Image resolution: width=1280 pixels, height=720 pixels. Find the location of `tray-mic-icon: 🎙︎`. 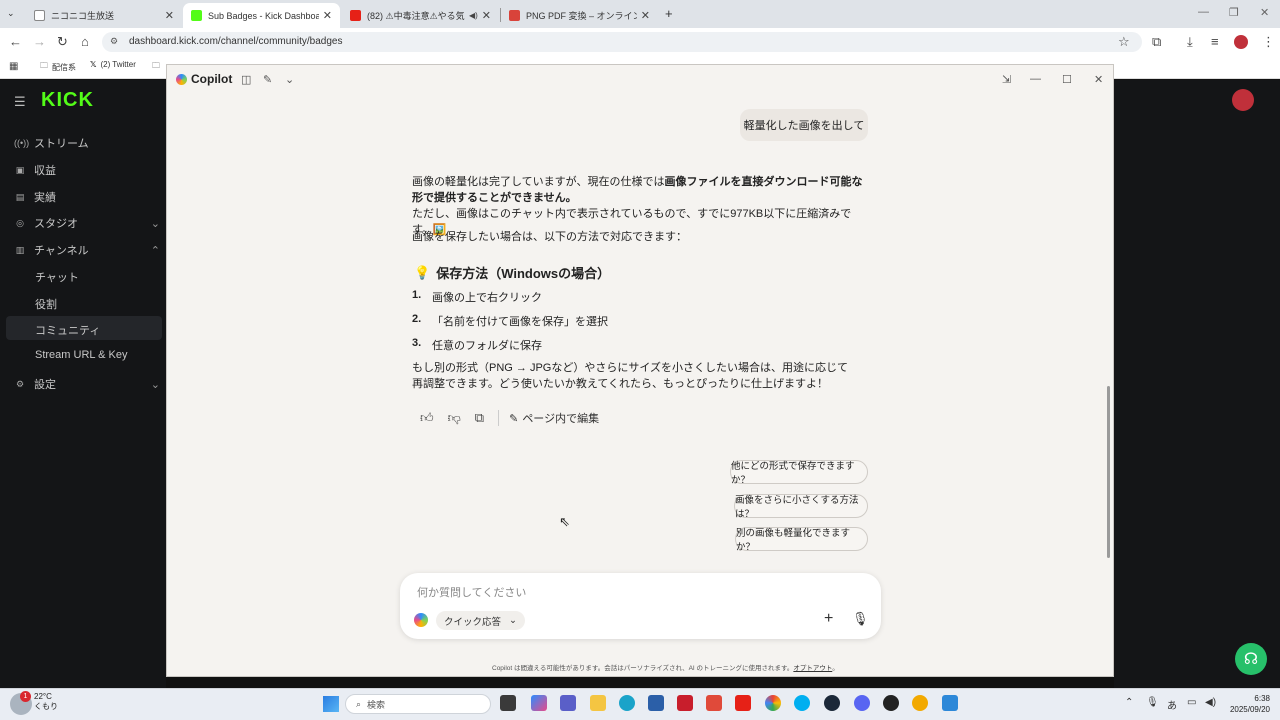

tray-mic-icon: 🎙︎ is located at coordinates (1152, 702).